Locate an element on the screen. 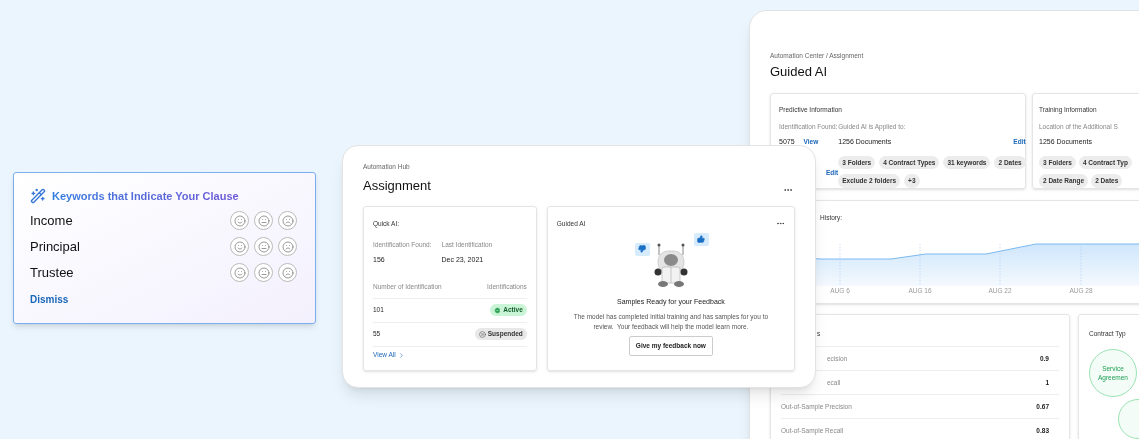  thumbs-up-icon is located at coordinates (701, 239).